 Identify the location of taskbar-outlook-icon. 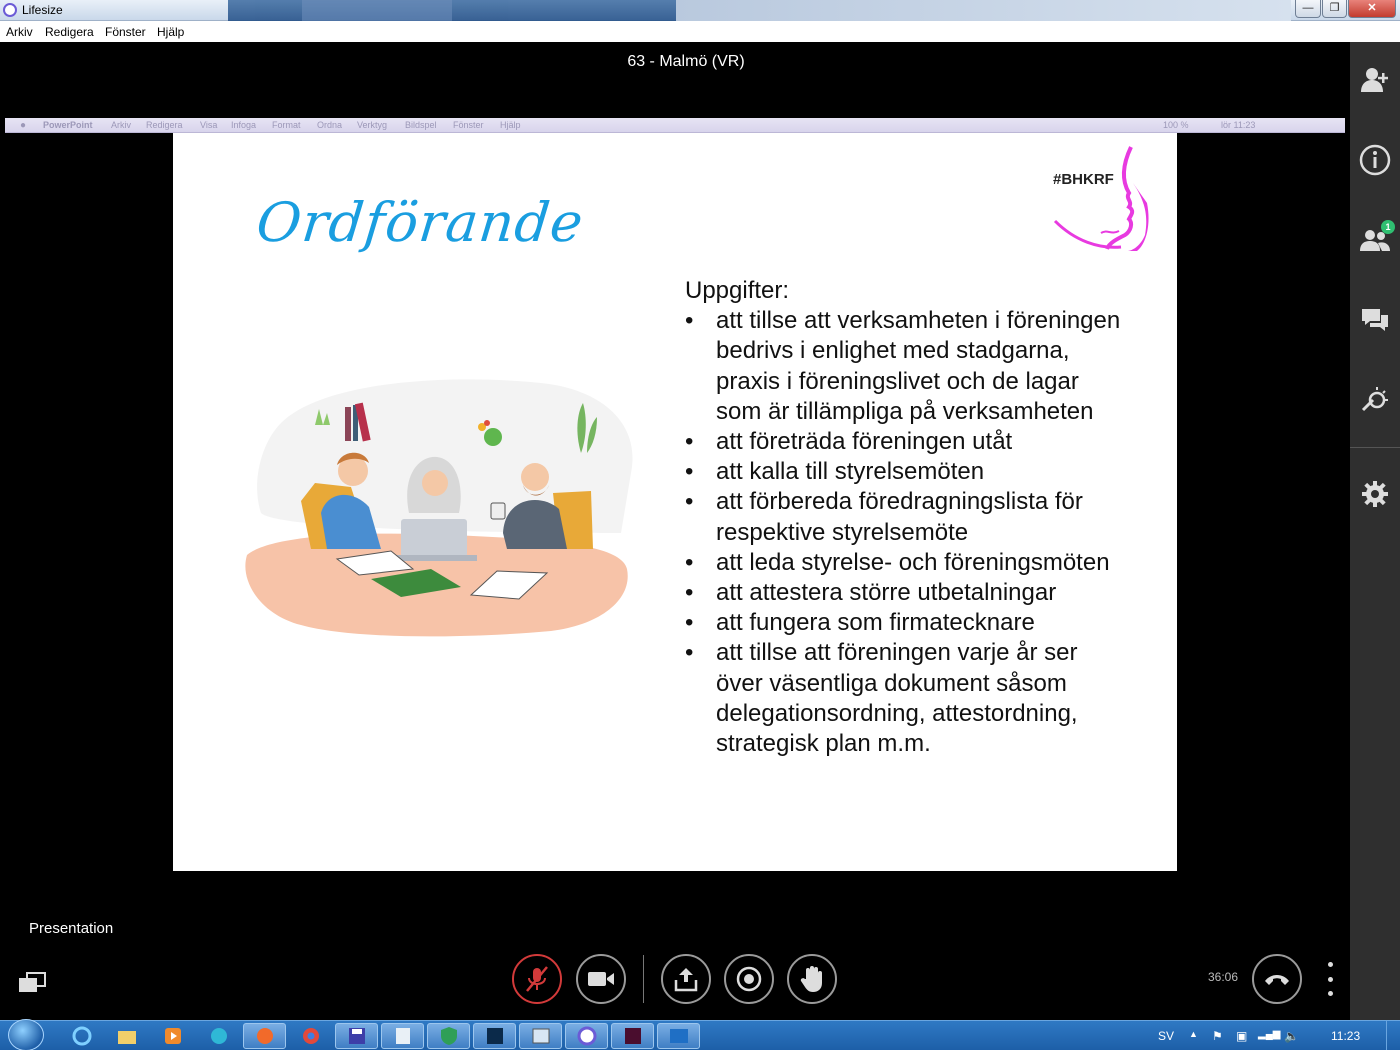
(678, 1036).